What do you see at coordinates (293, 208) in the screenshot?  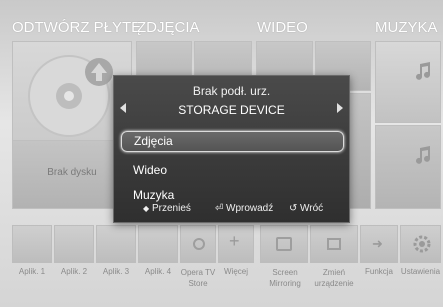 I see `back-icon: ↺` at bounding box center [293, 208].